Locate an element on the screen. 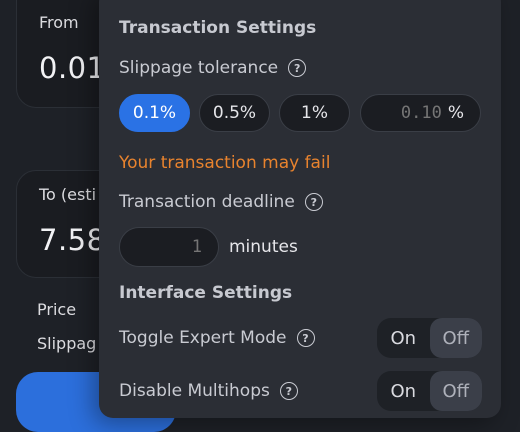 This screenshot has width=520, height=432. multihops-label: Disable Multihops is located at coordinates (194, 391).